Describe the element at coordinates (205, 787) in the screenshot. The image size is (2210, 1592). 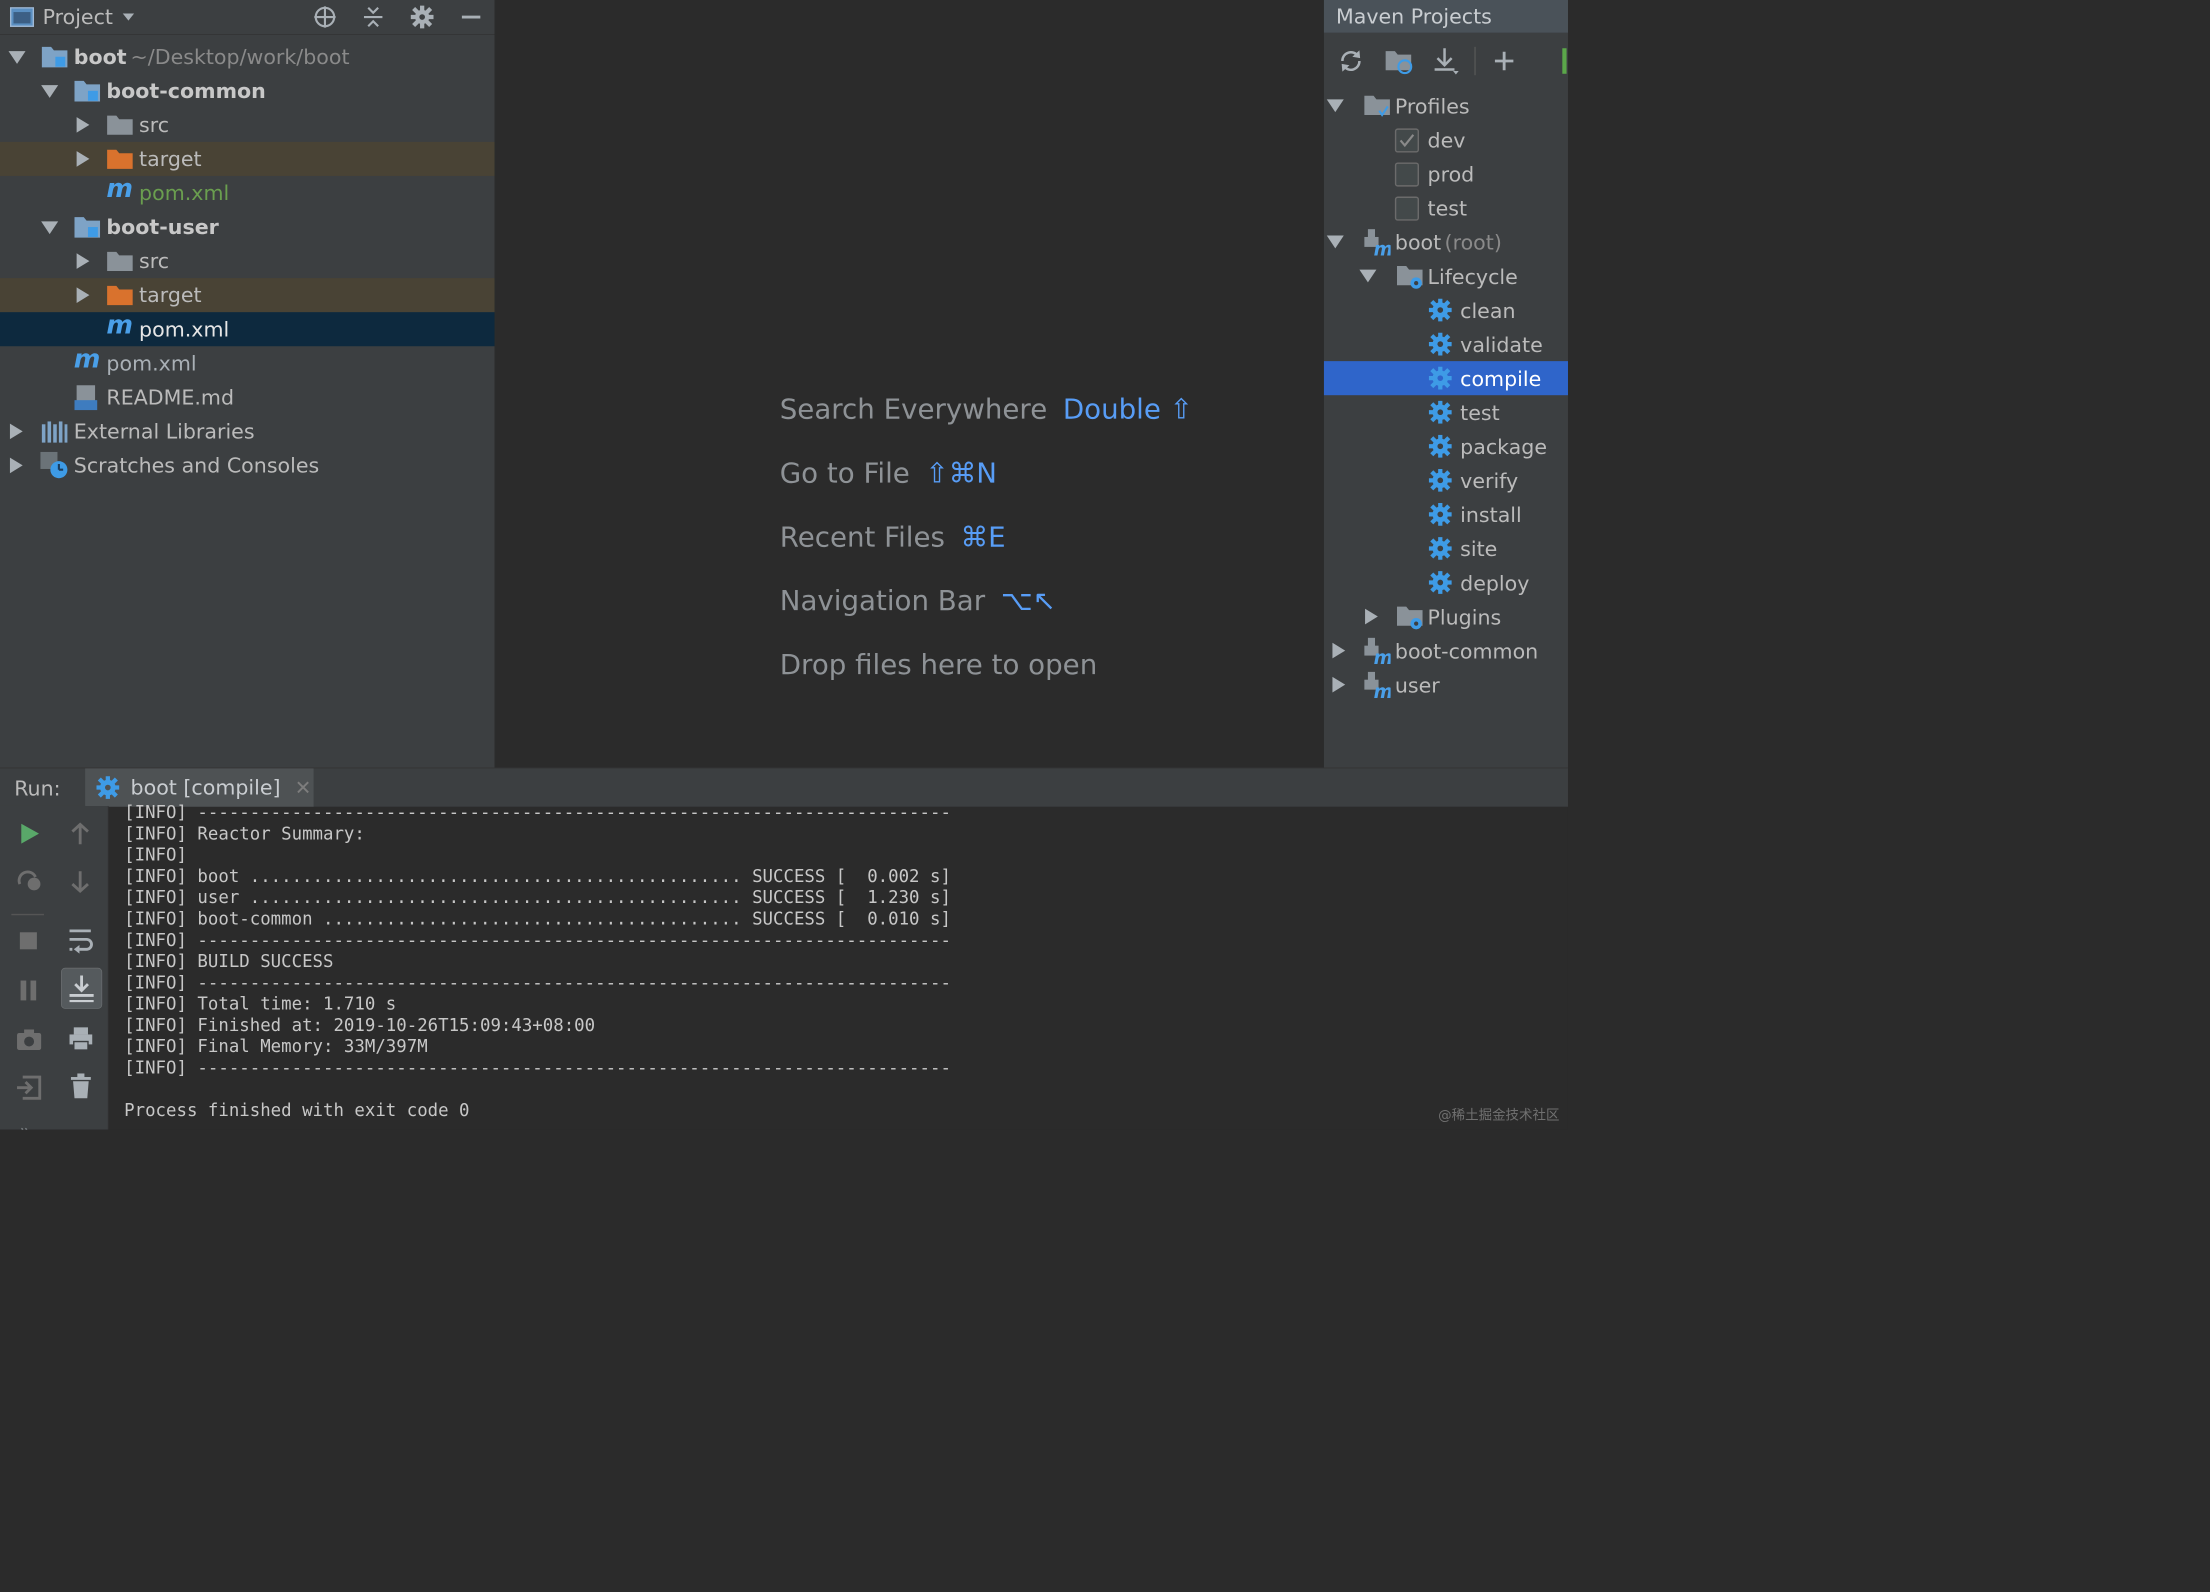
I see `run-tab-label: boot [compile]` at that location.